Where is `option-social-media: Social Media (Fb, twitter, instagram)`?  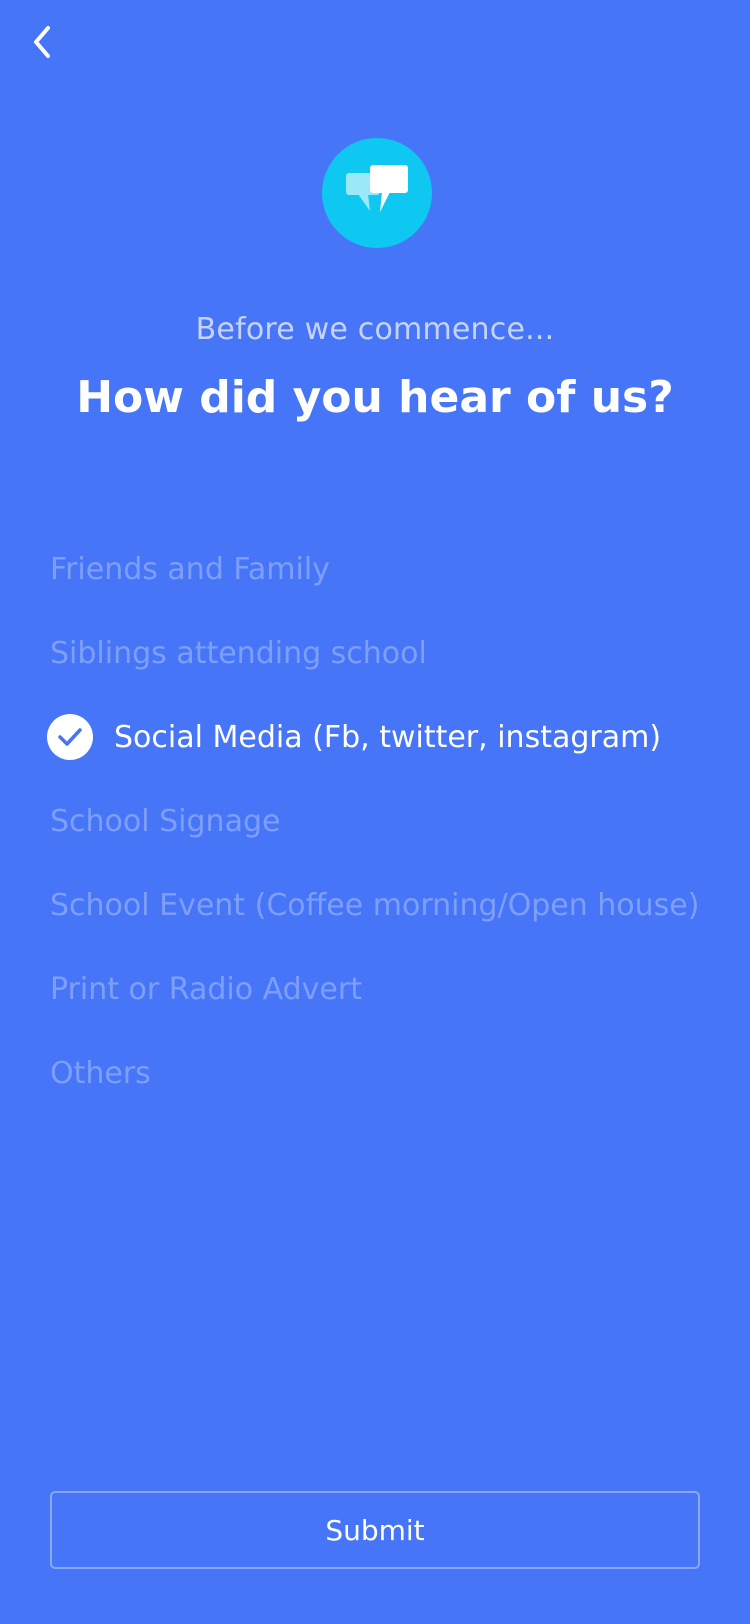
option-social-media: Social Media (Fb, twitter, instagram) is located at coordinates (375, 737).